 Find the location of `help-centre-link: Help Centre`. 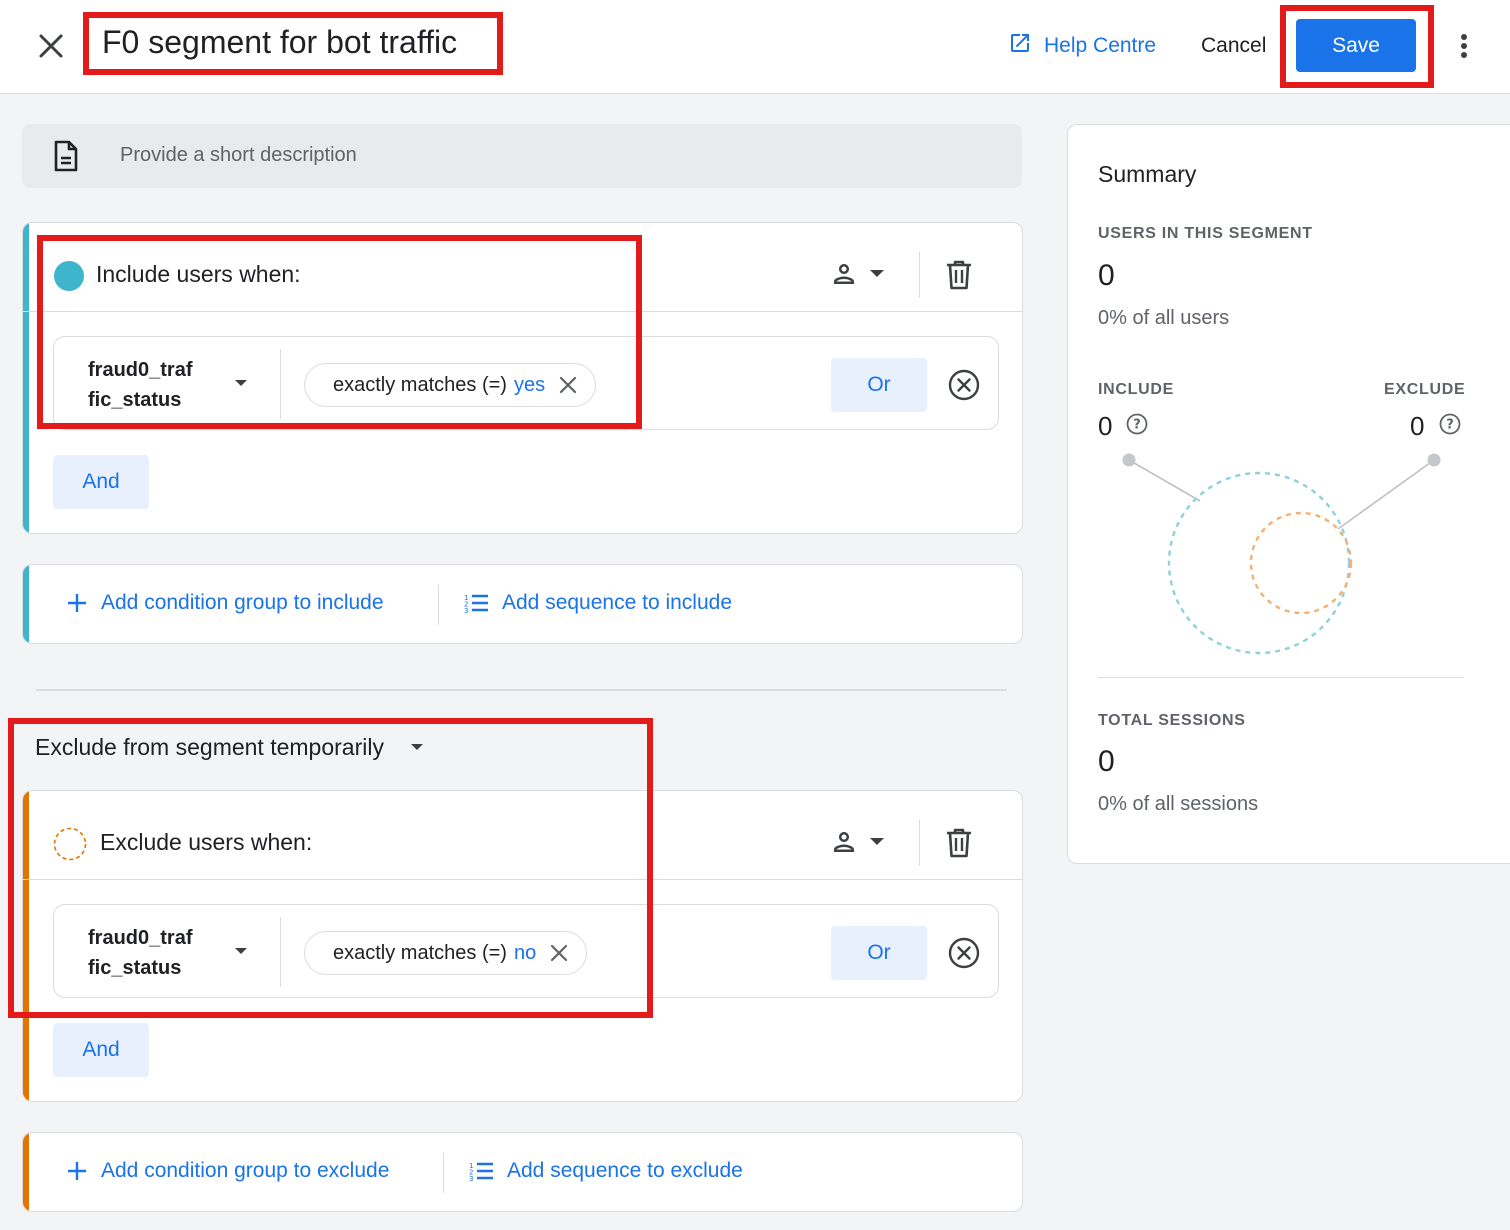

help-centre-link: Help Centre is located at coordinates (1082, 46).